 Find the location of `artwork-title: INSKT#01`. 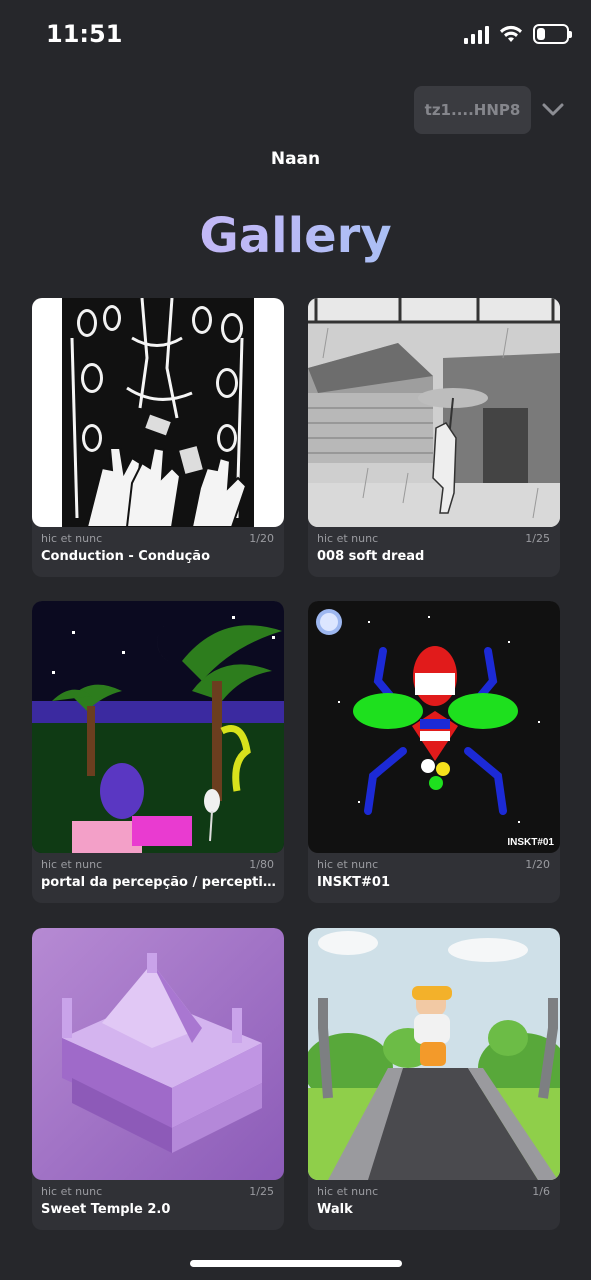

artwork-title: INSKT#01 is located at coordinates (354, 882).